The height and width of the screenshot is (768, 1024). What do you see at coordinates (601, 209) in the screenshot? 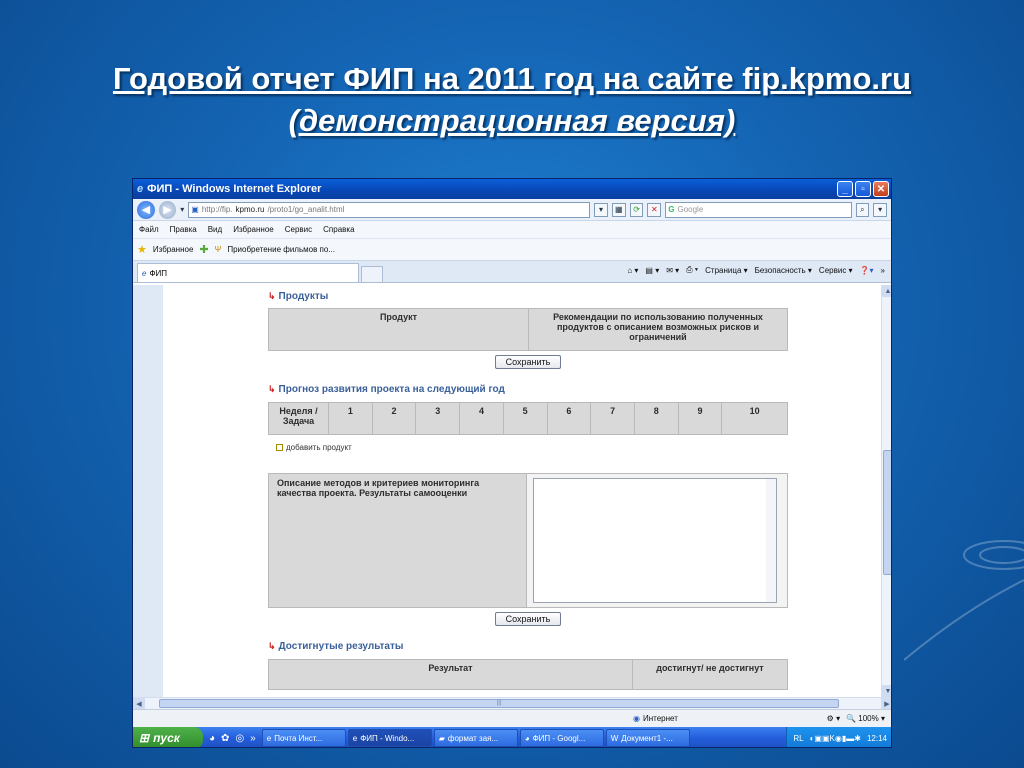
I see `url-dropdown-button: ▾` at bounding box center [601, 209].